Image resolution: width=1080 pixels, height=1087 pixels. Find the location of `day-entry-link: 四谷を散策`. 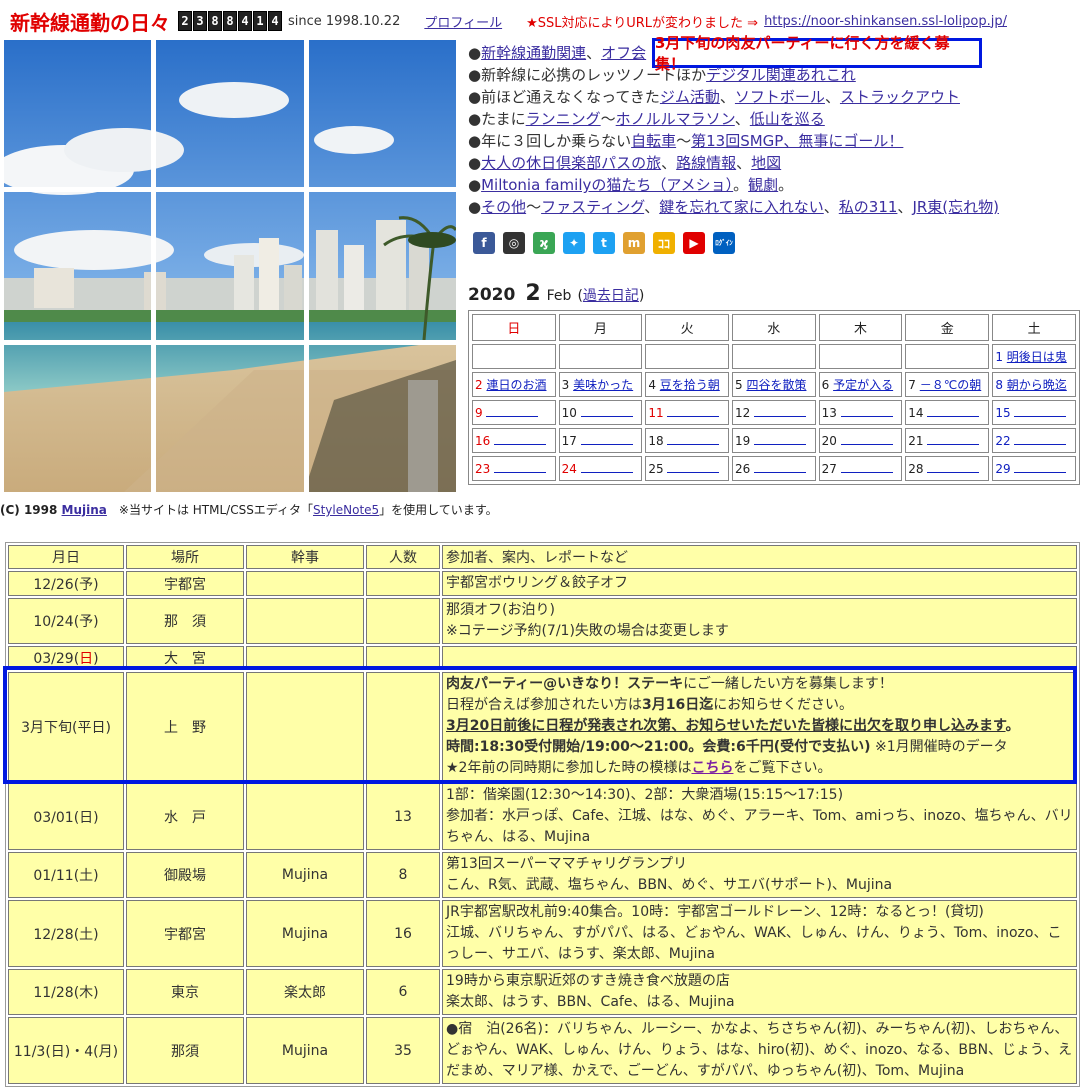

day-entry-link: 四谷を散策 is located at coordinates (776, 385).